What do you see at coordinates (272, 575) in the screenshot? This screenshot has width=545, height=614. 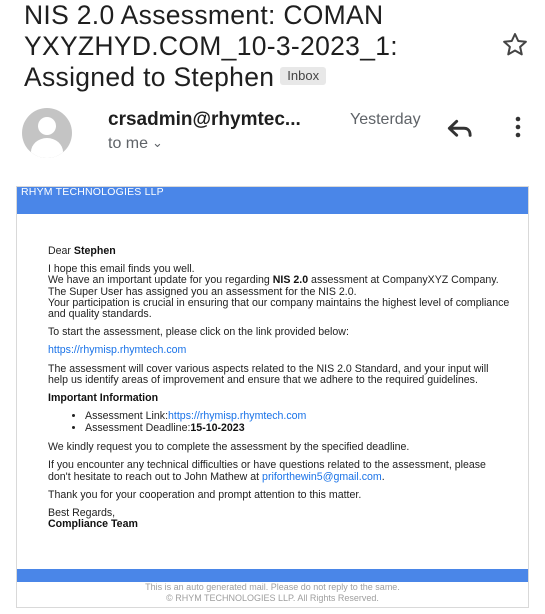 I see `footer-bar` at bounding box center [272, 575].